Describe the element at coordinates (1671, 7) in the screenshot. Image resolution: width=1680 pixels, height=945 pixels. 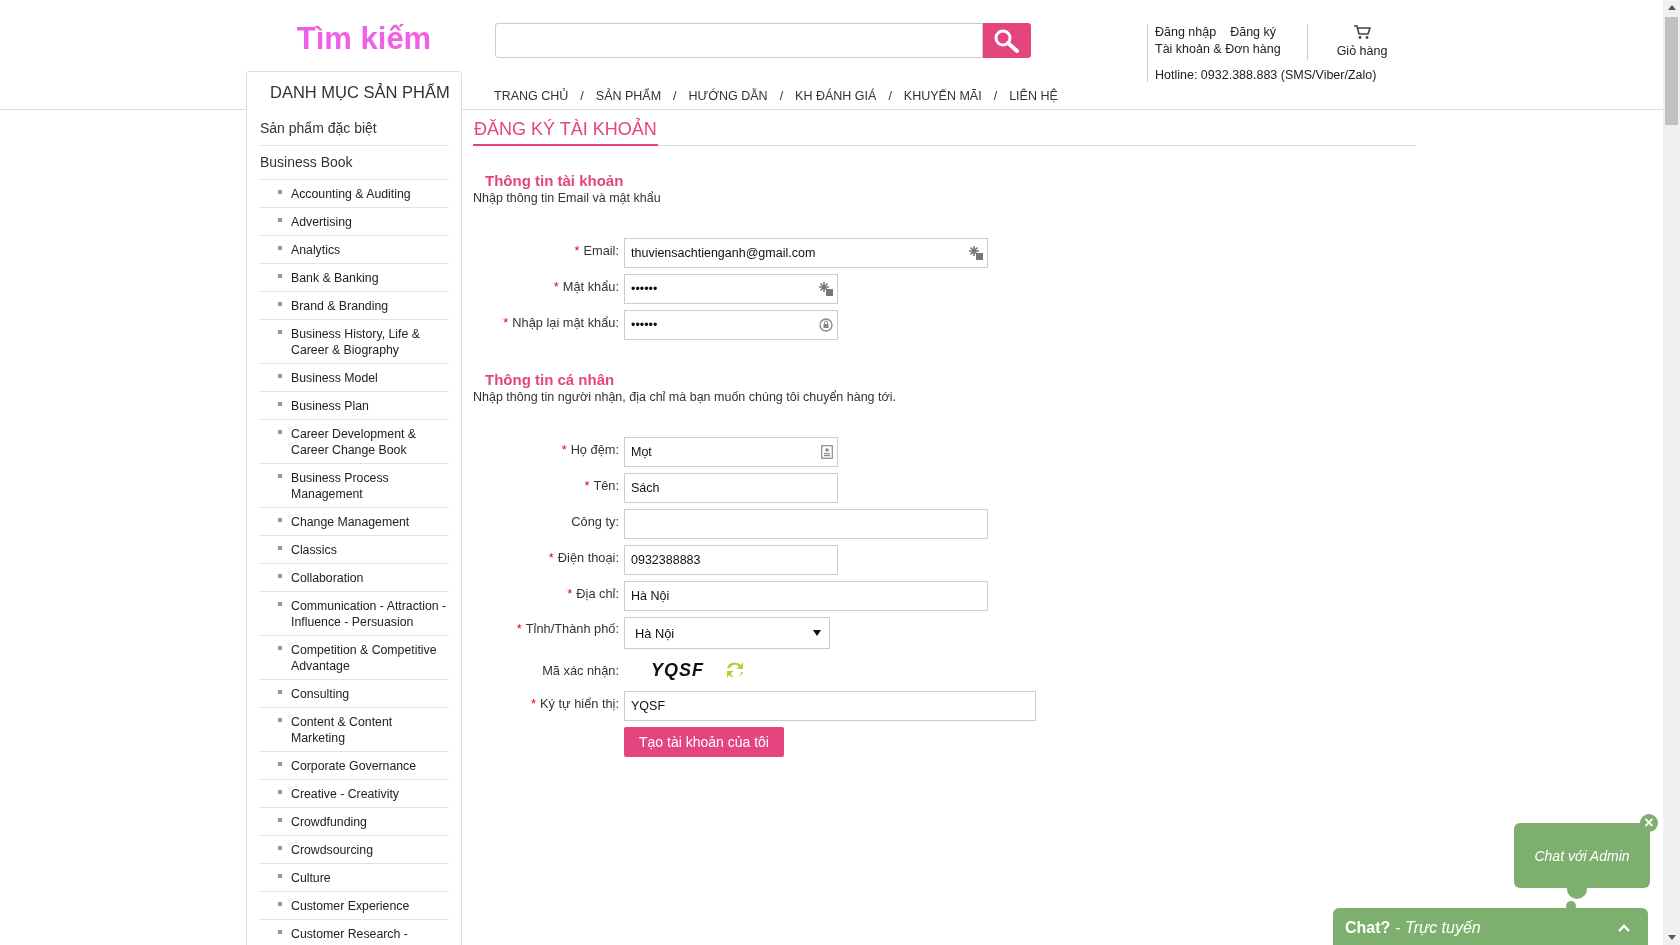
I see `scroll-up-icon` at that location.